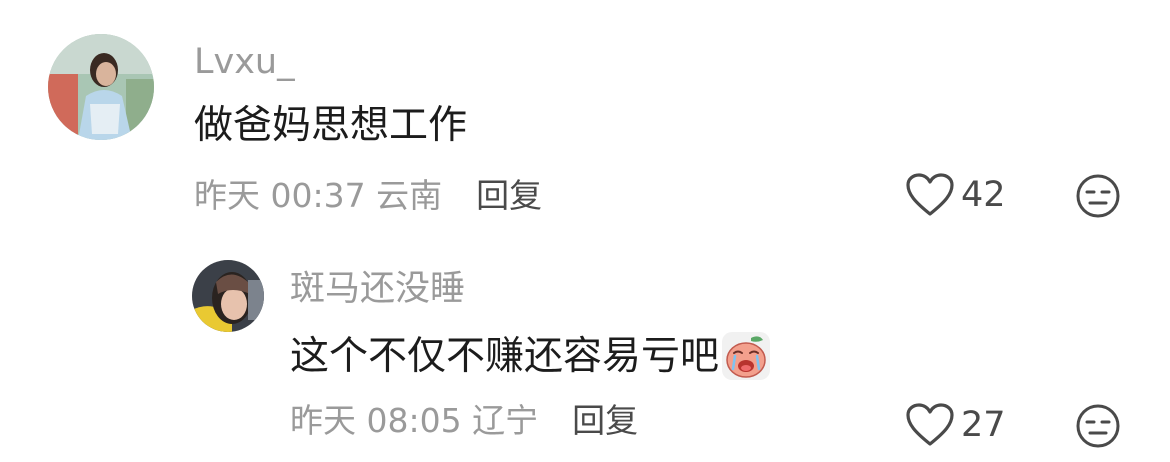  I want to click on comment-text-content: 做爸妈思想工作, so click(331, 125).